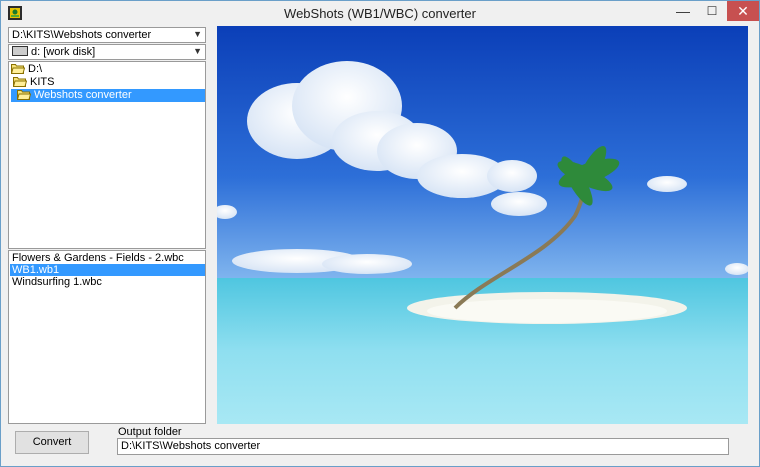 The width and height of the screenshot is (760, 467). What do you see at coordinates (35, 69) in the screenshot?
I see `tree-item-label: D:\` at bounding box center [35, 69].